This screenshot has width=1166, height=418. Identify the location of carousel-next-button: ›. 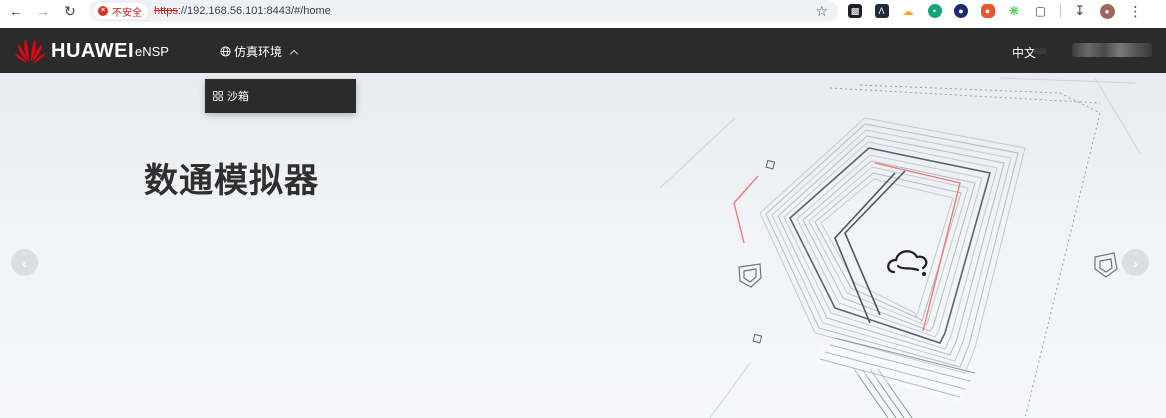
(1135, 262).